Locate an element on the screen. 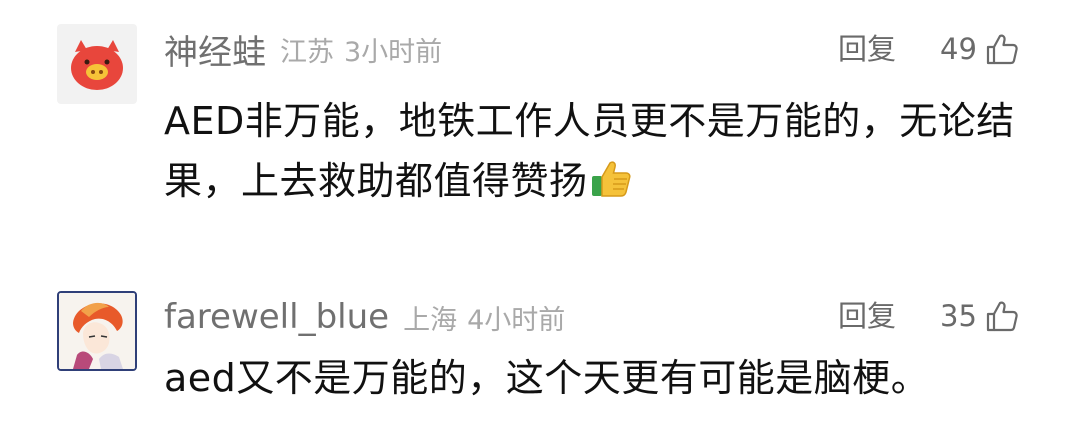  comment-meta: 神经蛙 江苏 3小时前 is located at coordinates (303, 49).